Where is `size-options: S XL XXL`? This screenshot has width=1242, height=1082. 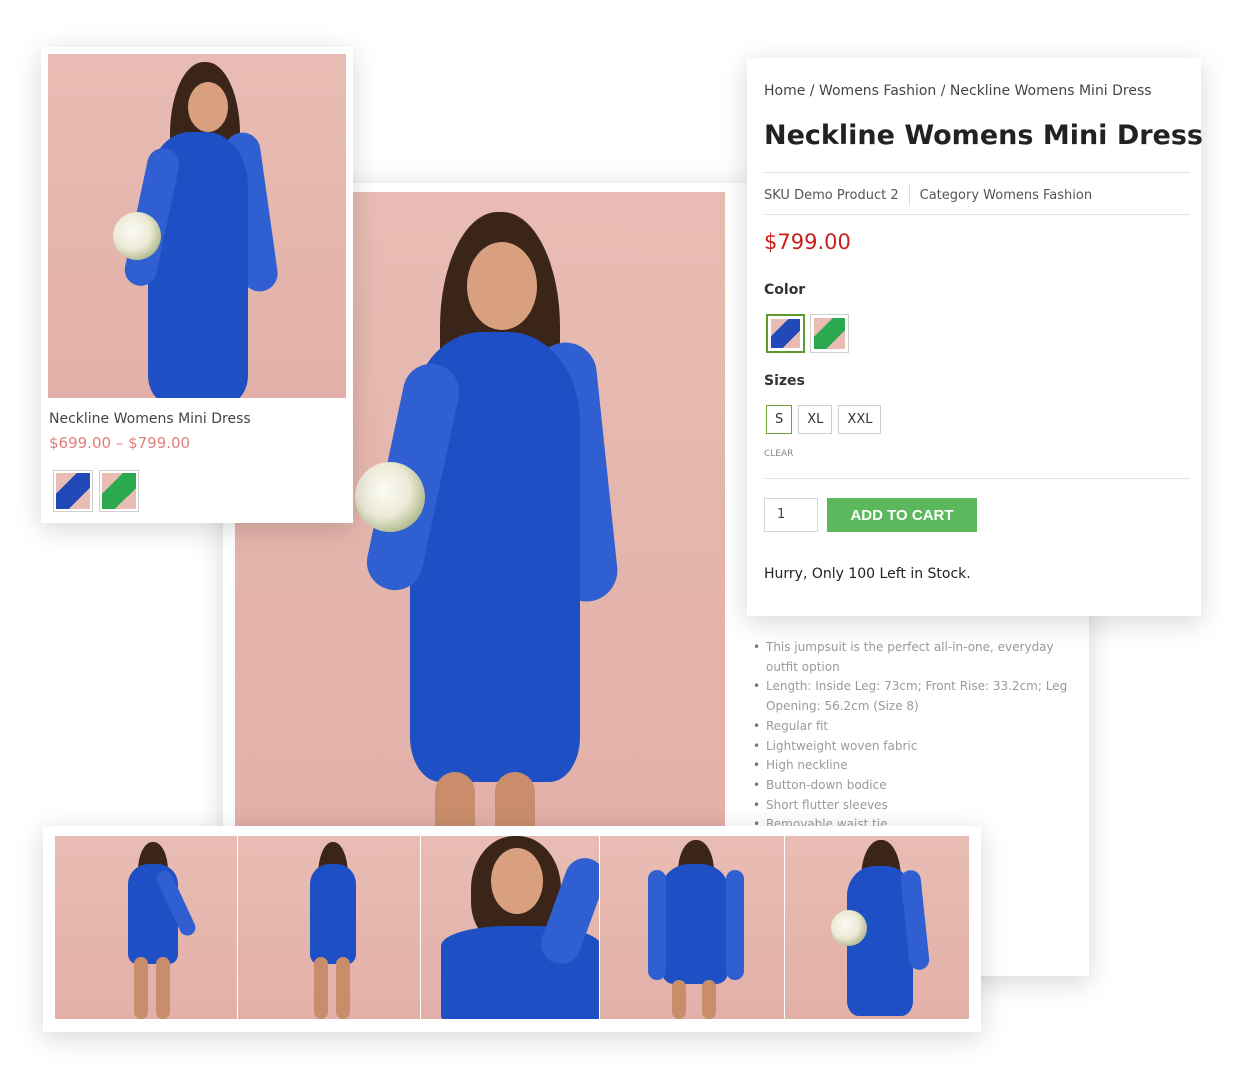
size-options: S XL XXL is located at coordinates (824, 419).